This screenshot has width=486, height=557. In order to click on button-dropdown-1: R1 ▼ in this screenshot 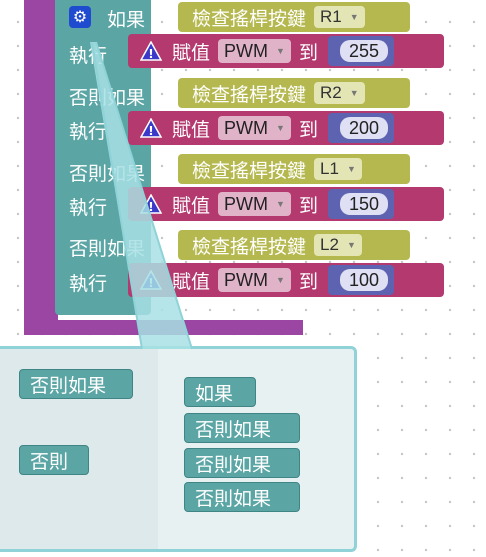, I will do `click(339, 17)`.